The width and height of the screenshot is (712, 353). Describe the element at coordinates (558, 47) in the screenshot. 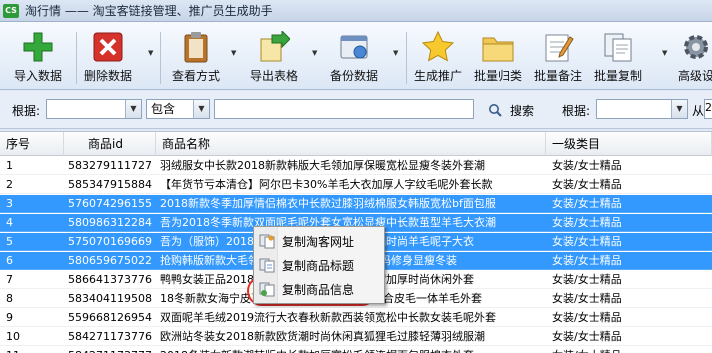

I see `pen-note-icon` at that location.